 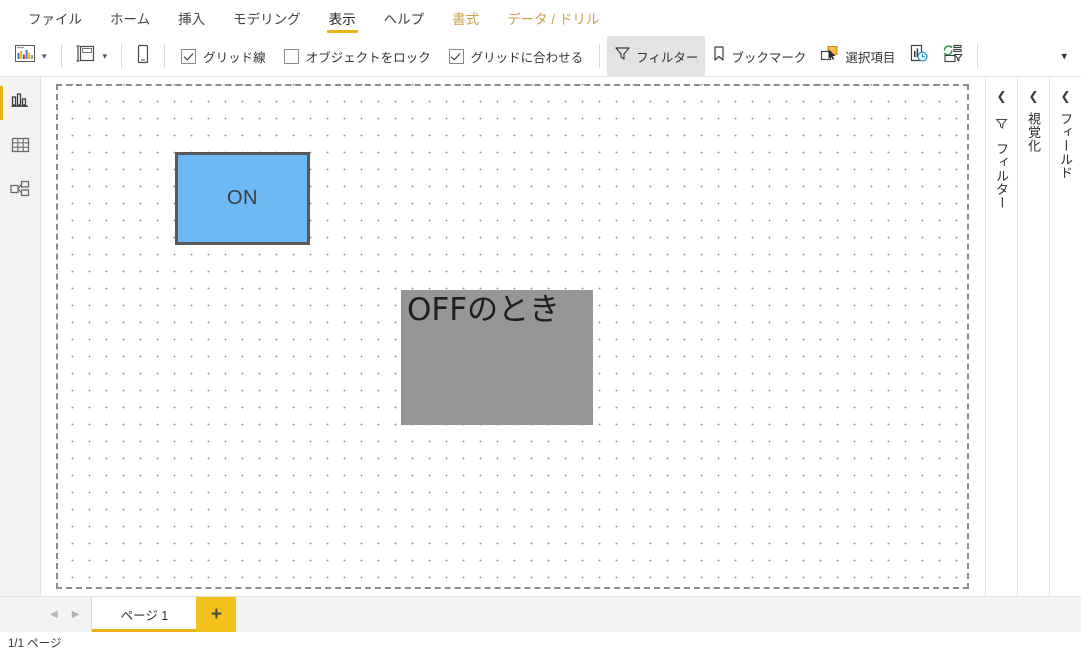 I want to click on checkbox-box-snap-to-grid, so click(x=456, y=56).